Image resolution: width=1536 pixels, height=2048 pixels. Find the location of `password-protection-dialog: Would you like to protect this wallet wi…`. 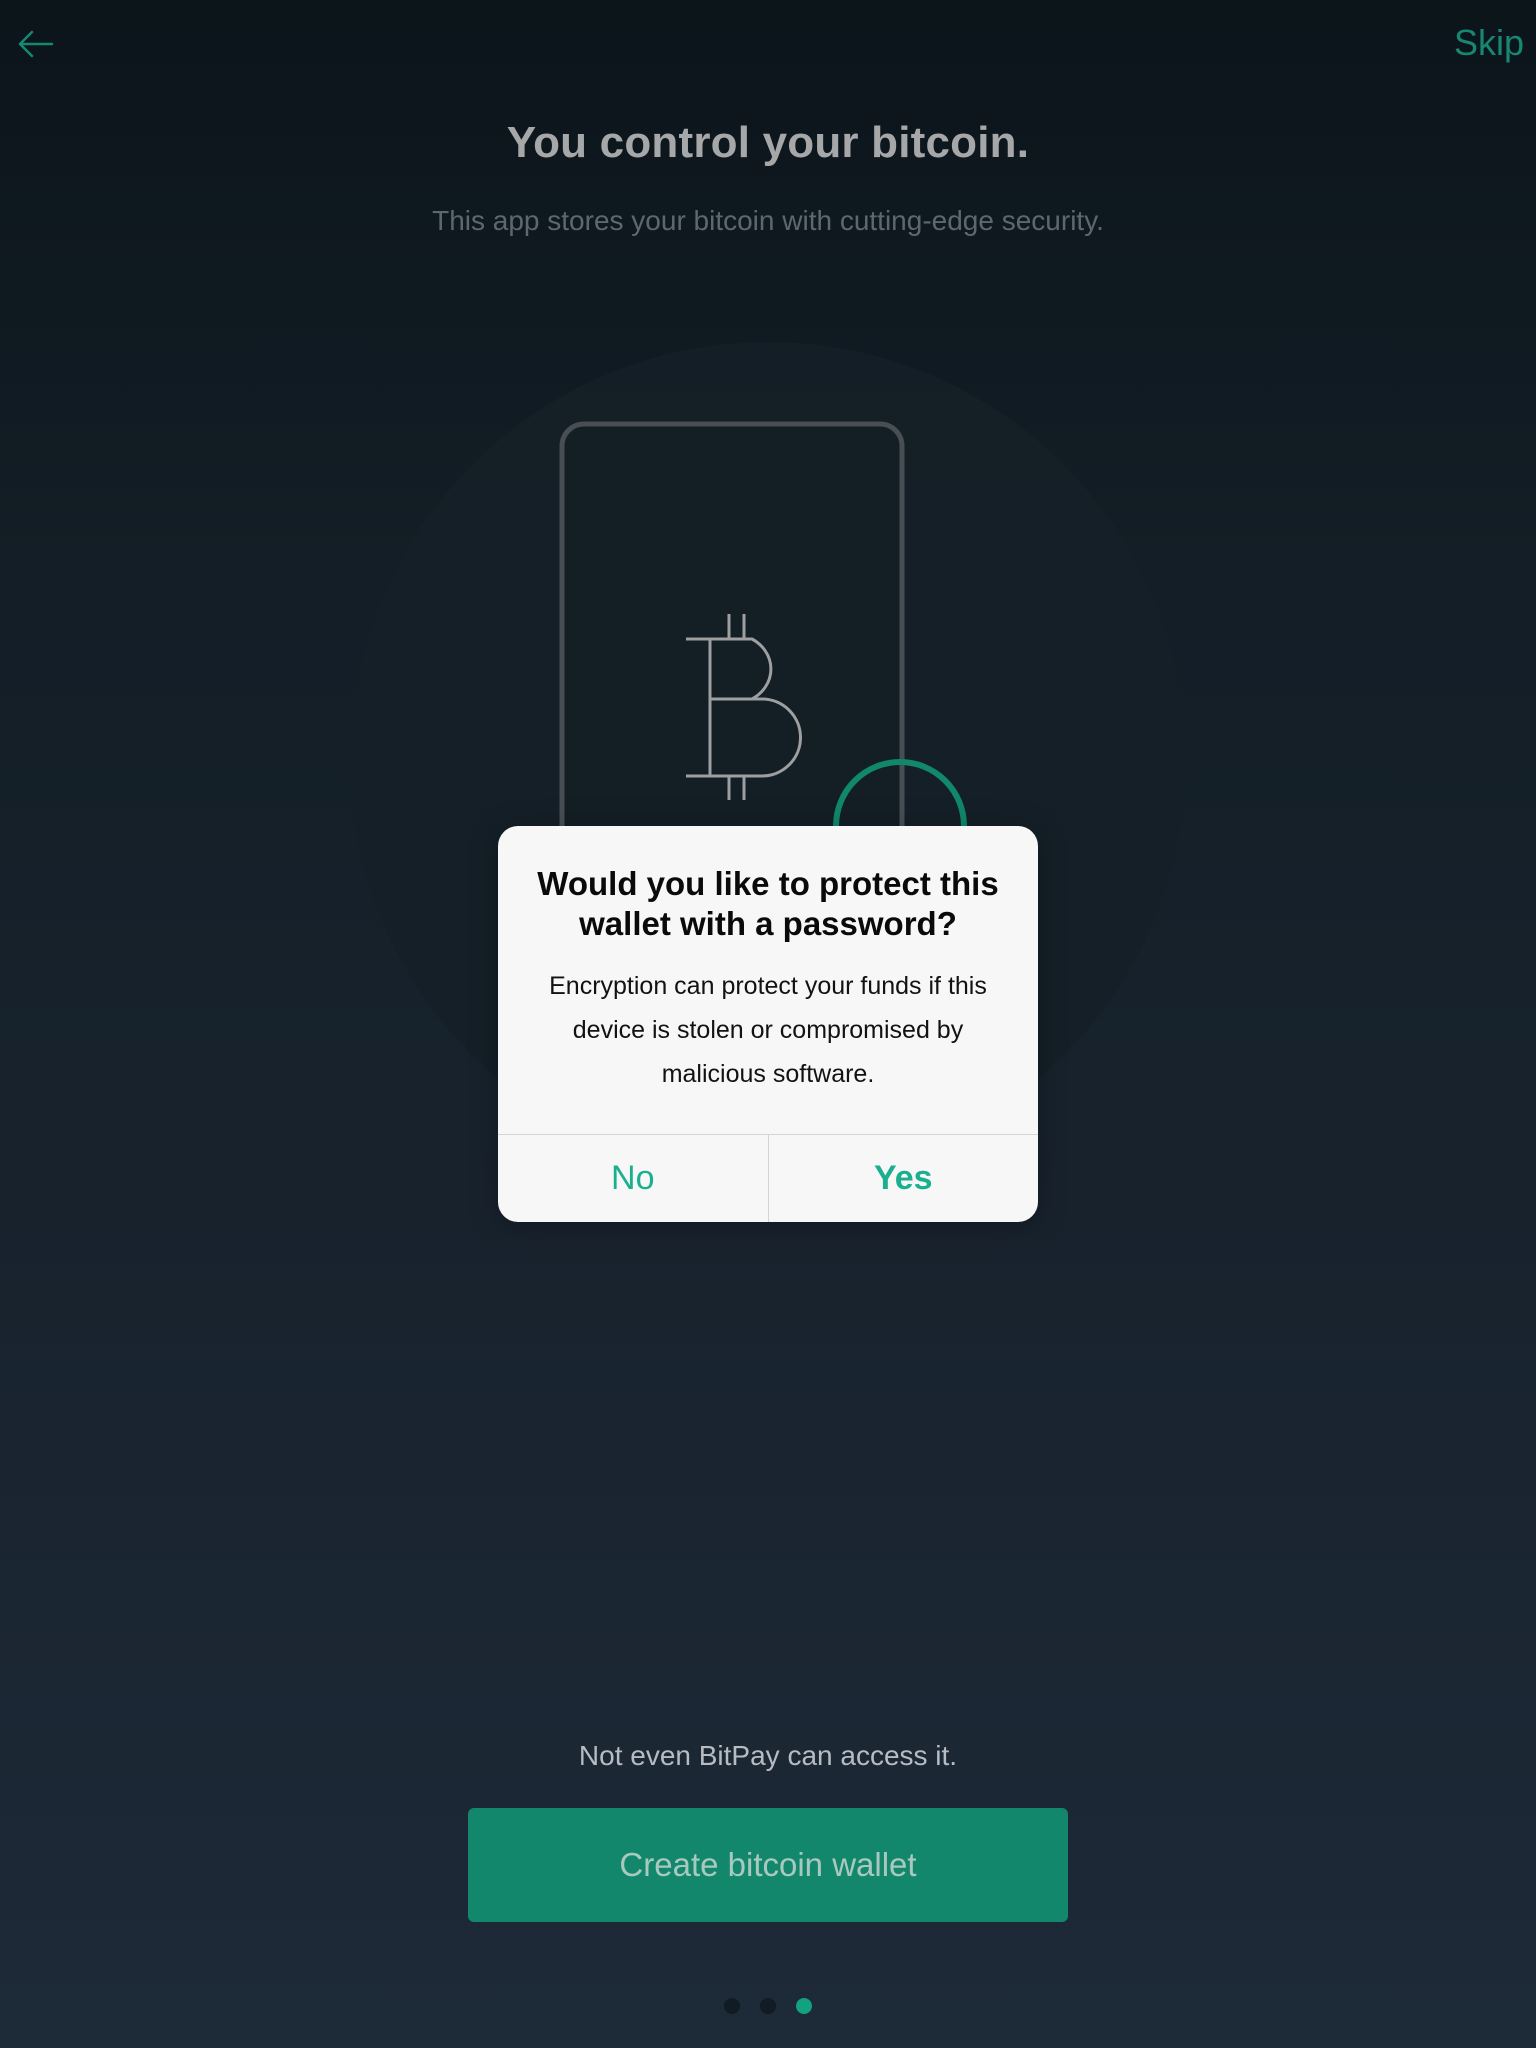

password-protection-dialog: Would you like to protect this wallet wi… is located at coordinates (768, 1024).